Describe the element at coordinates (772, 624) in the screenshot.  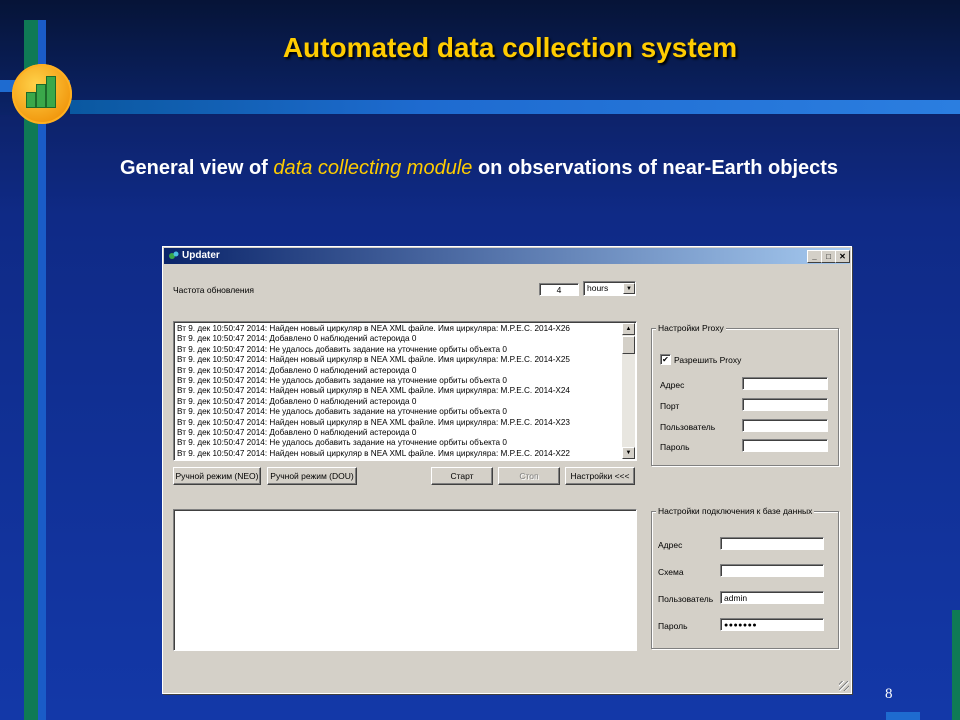
I see `db-password-input: ●●●●●●●` at that location.